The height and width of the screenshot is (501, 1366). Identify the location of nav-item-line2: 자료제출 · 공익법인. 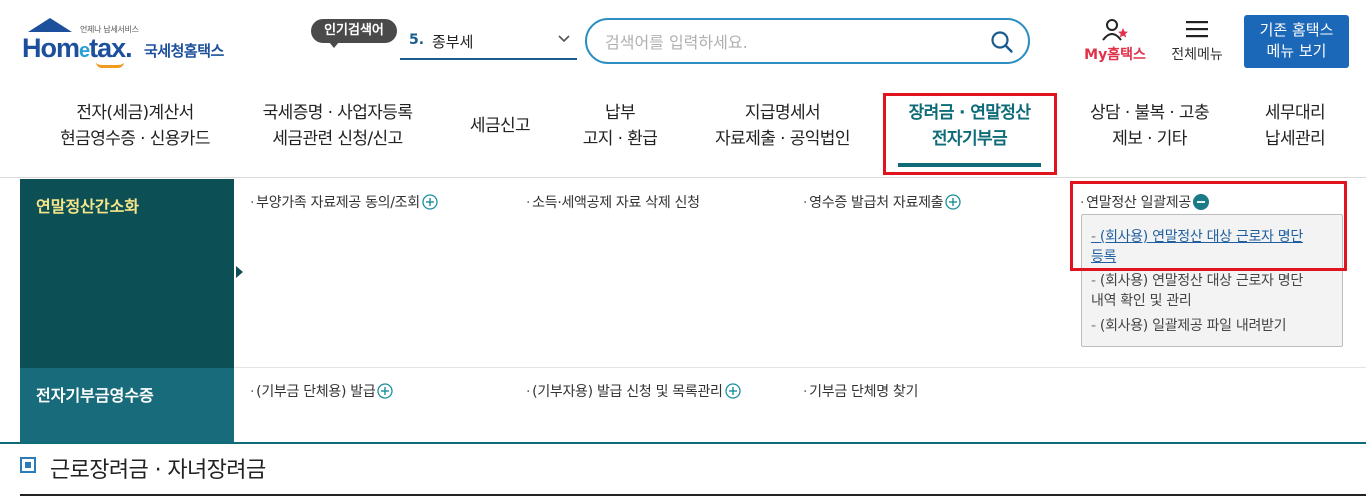
(782, 139).